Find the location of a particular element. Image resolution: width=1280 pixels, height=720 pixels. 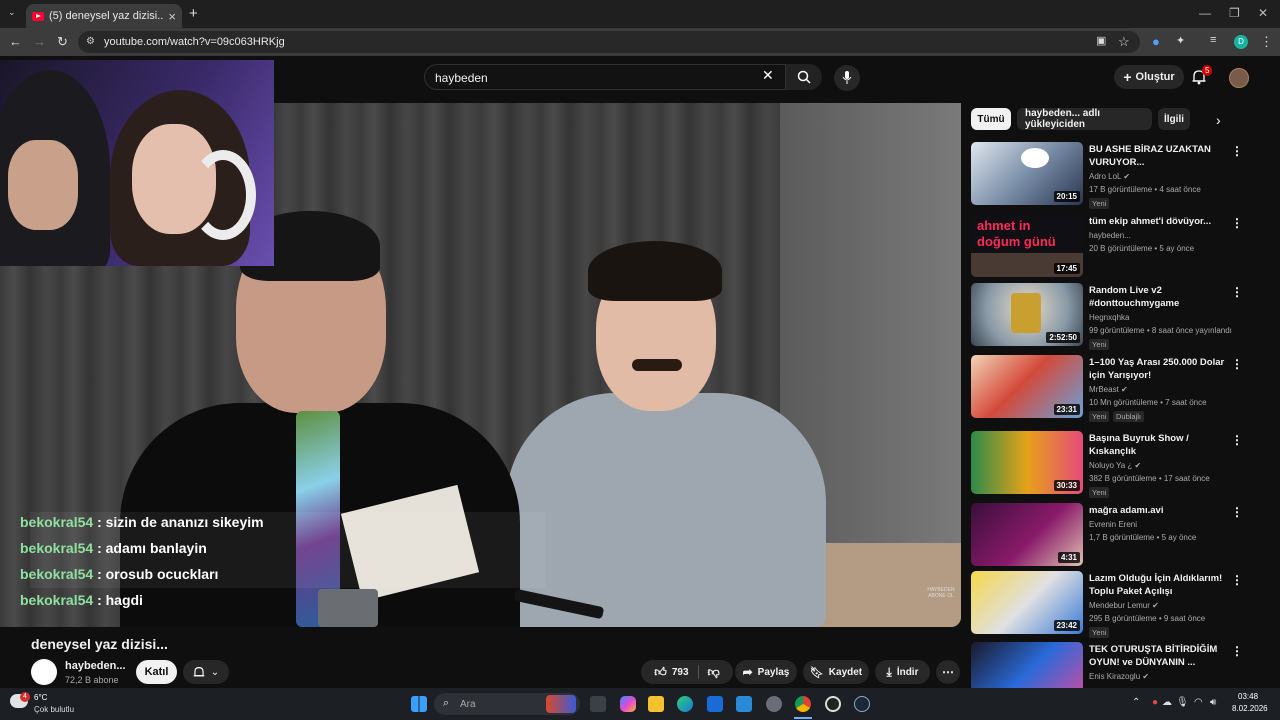

download-button: ⤓ İndir is located at coordinates (902, 672).